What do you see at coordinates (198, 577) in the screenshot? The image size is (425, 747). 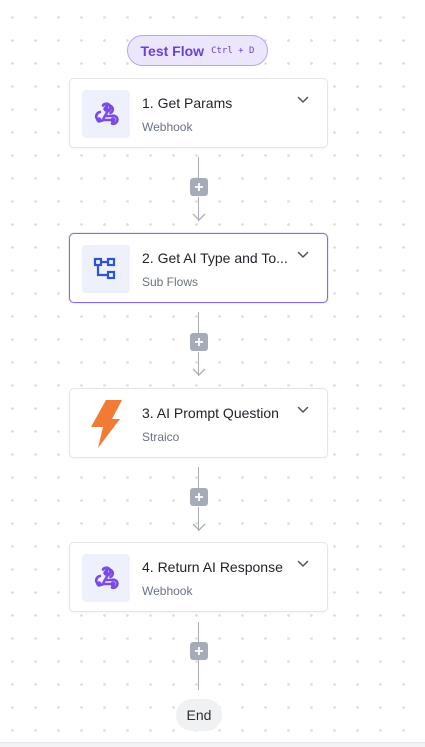 I see `step-card-return-ai-response: 4. Return AI Response Webhook` at bounding box center [198, 577].